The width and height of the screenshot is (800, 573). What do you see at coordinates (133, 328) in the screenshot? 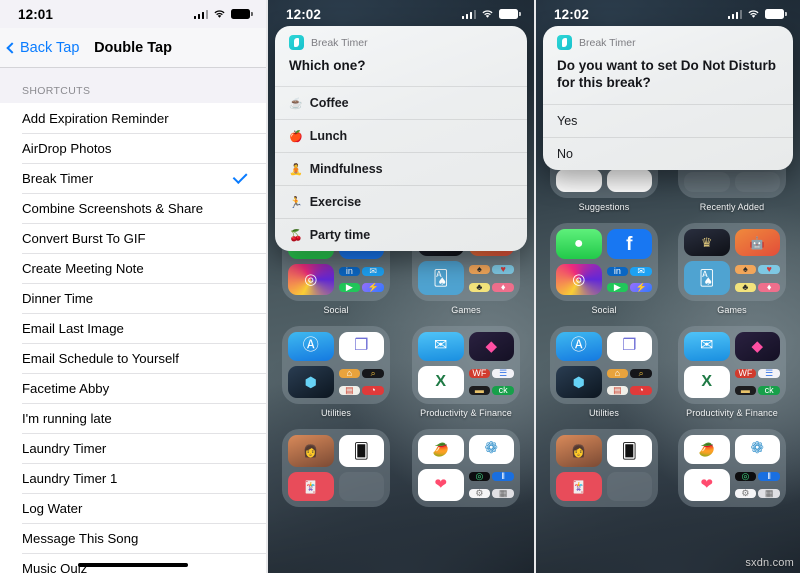
I see `shortcut-list-item: Email Last Image` at bounding box center [133, 328].